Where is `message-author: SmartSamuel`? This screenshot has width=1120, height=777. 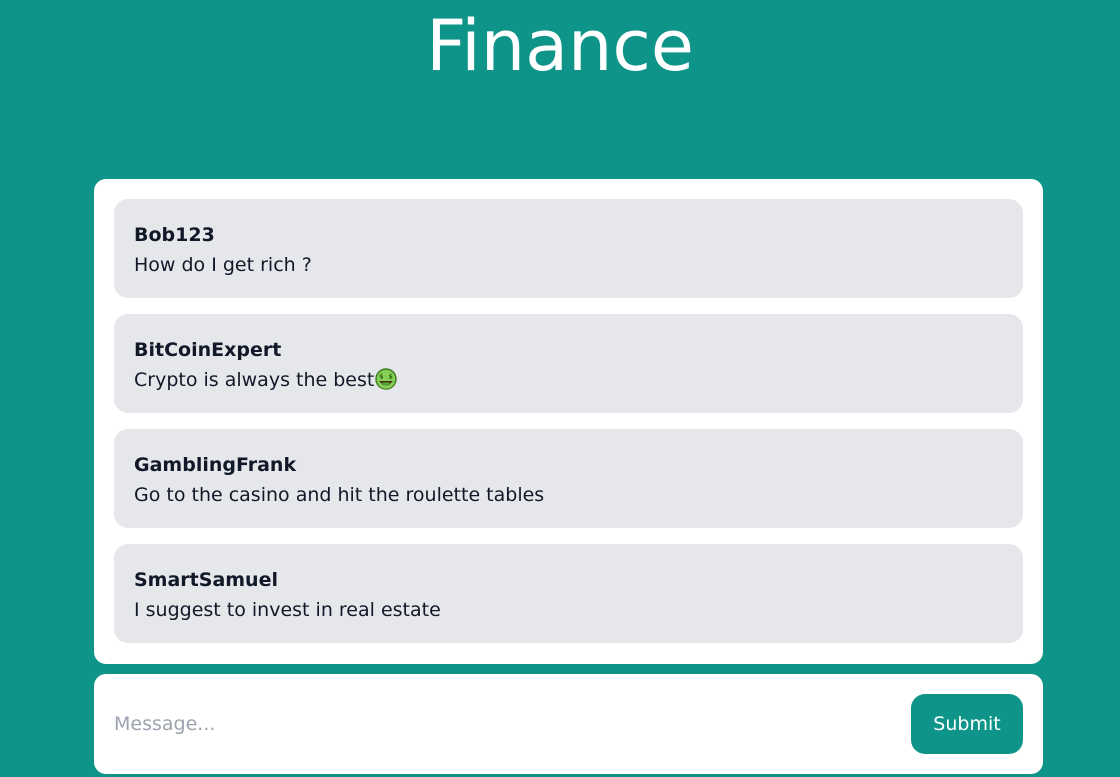 message-author: SmartSamuel is located at coordinates (206, 580).